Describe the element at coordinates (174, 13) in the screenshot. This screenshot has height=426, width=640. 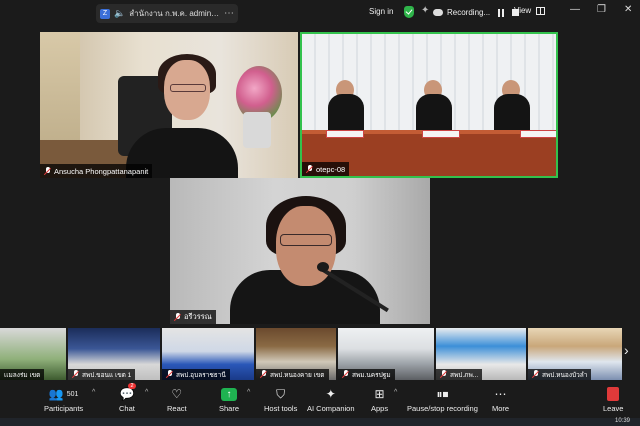
I see `share-title: สำนักงาน ก.พ.ค. admin2's scre` at that location.